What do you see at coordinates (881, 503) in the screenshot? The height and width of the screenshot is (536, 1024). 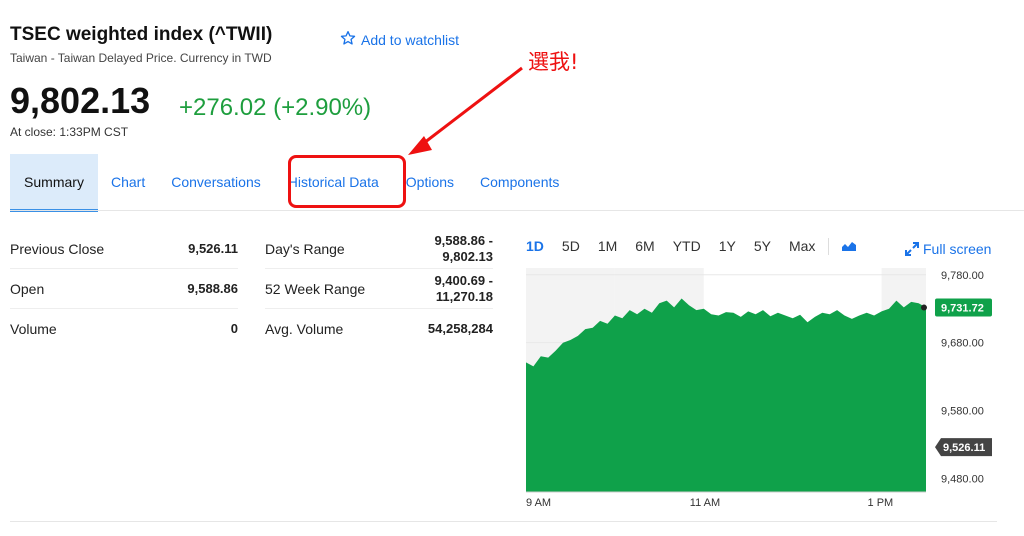 I see `x-tick-label: 1 PM` at bounding box center [881, 503].